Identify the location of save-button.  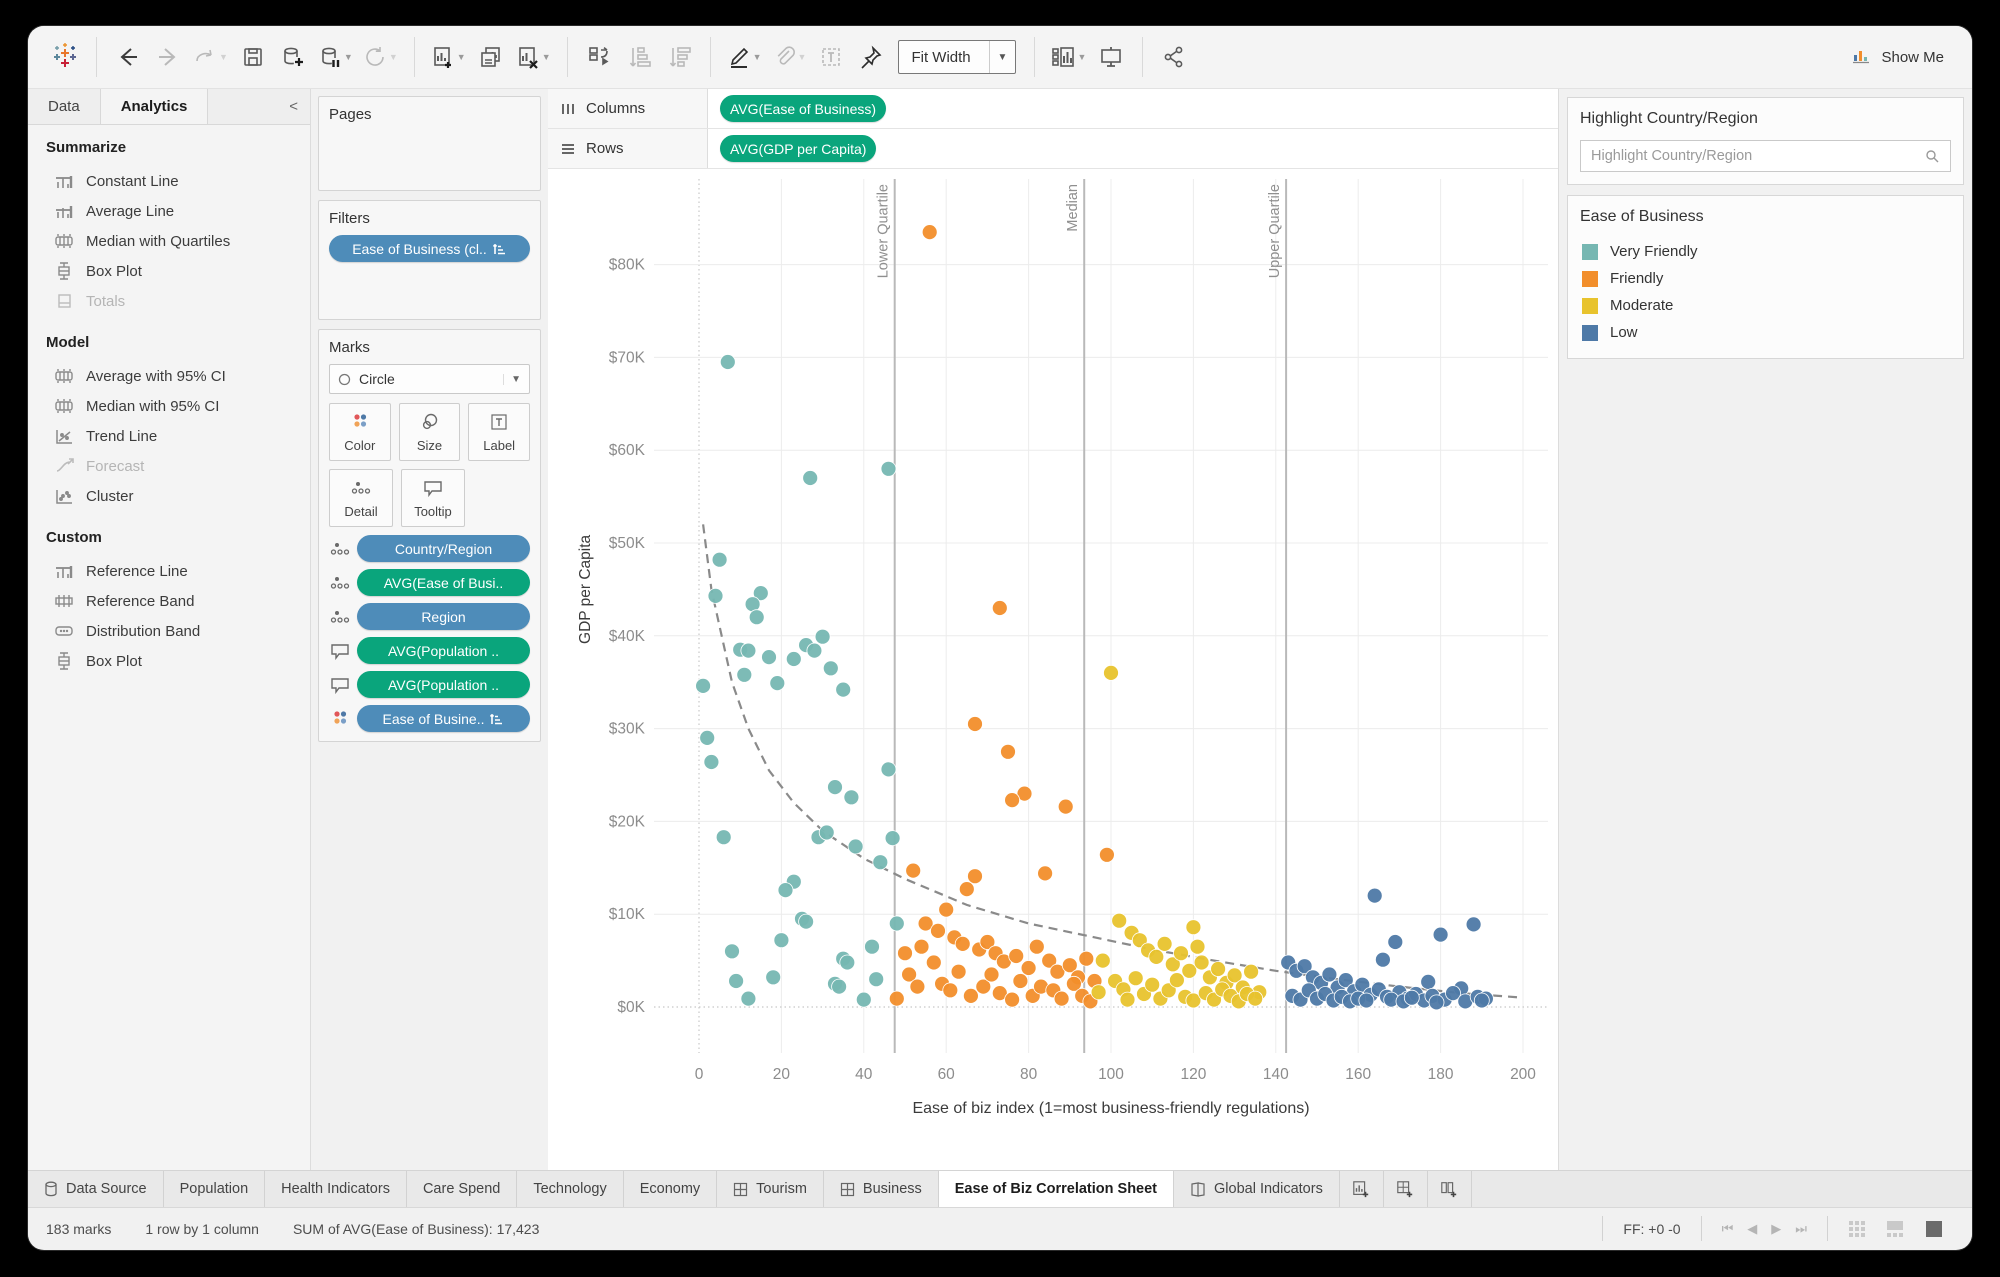
(253, 57).